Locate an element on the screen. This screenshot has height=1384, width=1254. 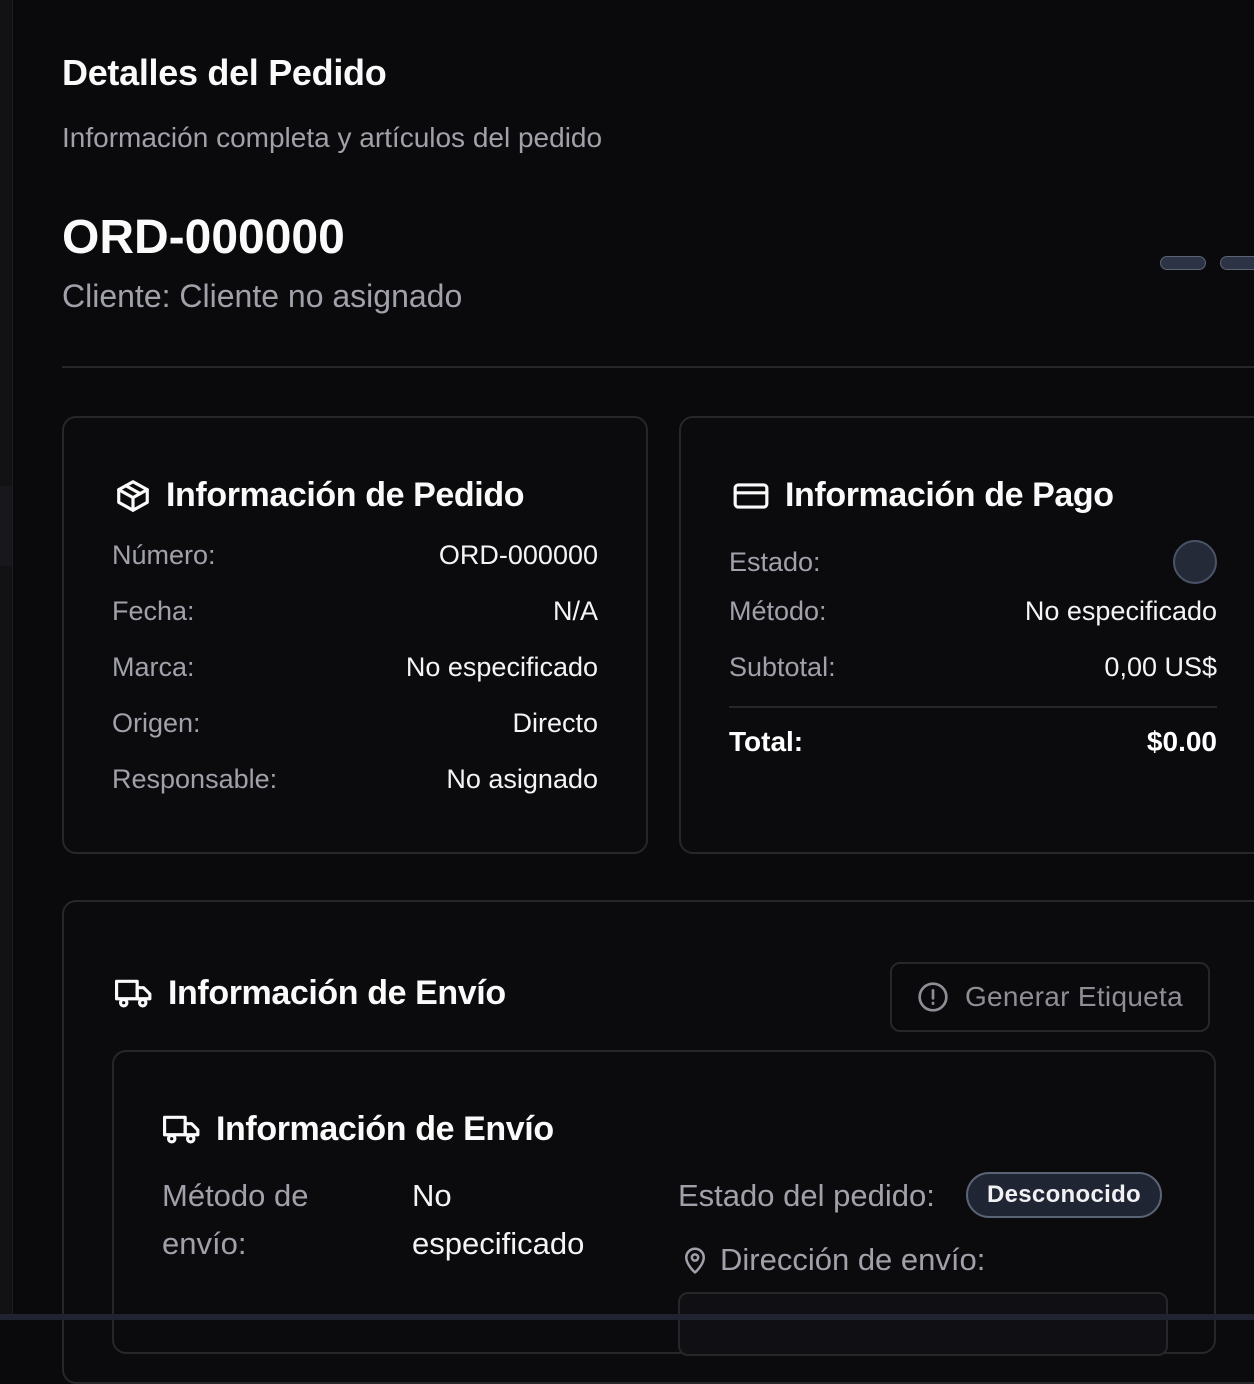
shipping-info-title-text: Información de Envío is located at coordinates (337, 993).